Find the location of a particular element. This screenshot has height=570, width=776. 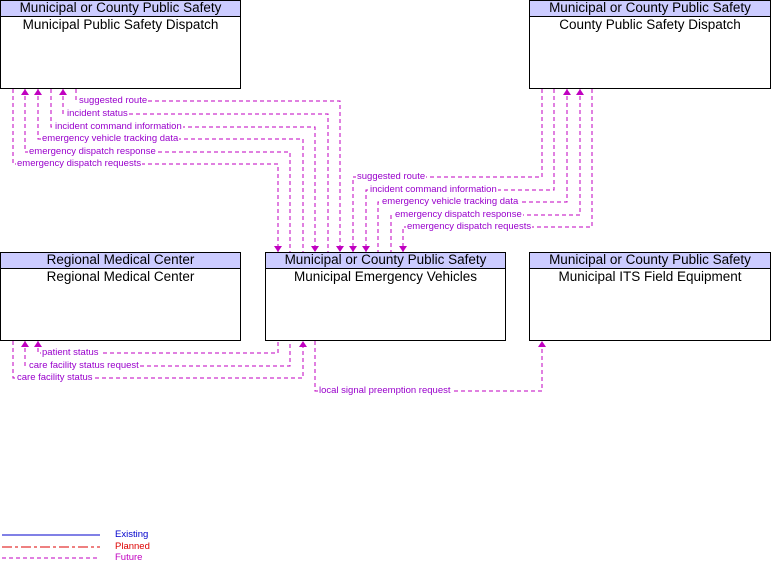

element-category: Regional Medical Center is located at coordinates (120, 261).